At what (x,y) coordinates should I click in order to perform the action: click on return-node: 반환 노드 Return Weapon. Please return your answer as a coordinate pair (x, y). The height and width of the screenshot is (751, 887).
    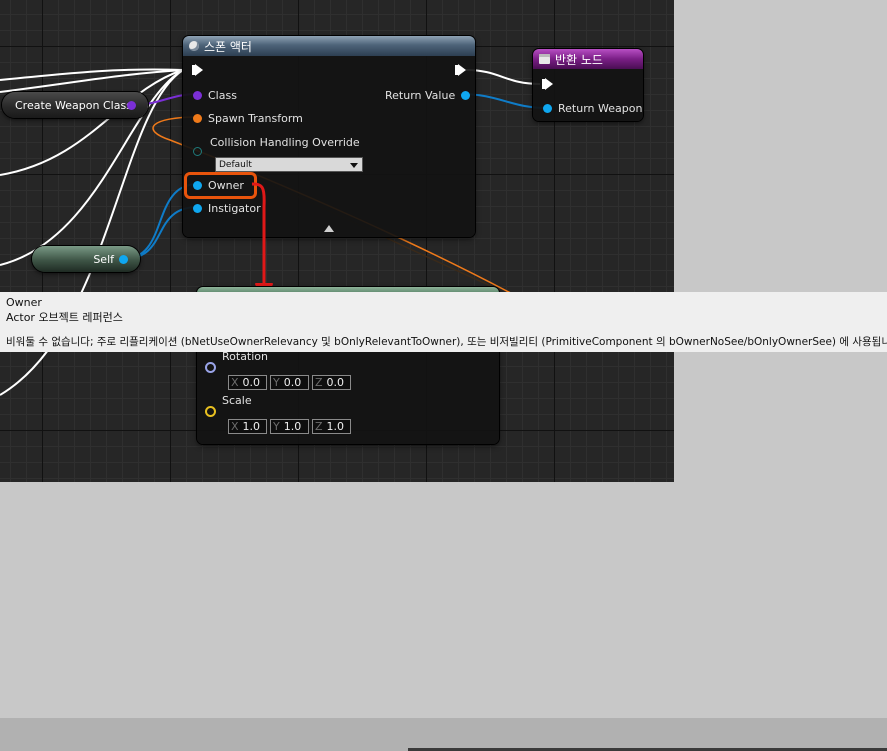
    Looking at the image, I should click on (588, 85).